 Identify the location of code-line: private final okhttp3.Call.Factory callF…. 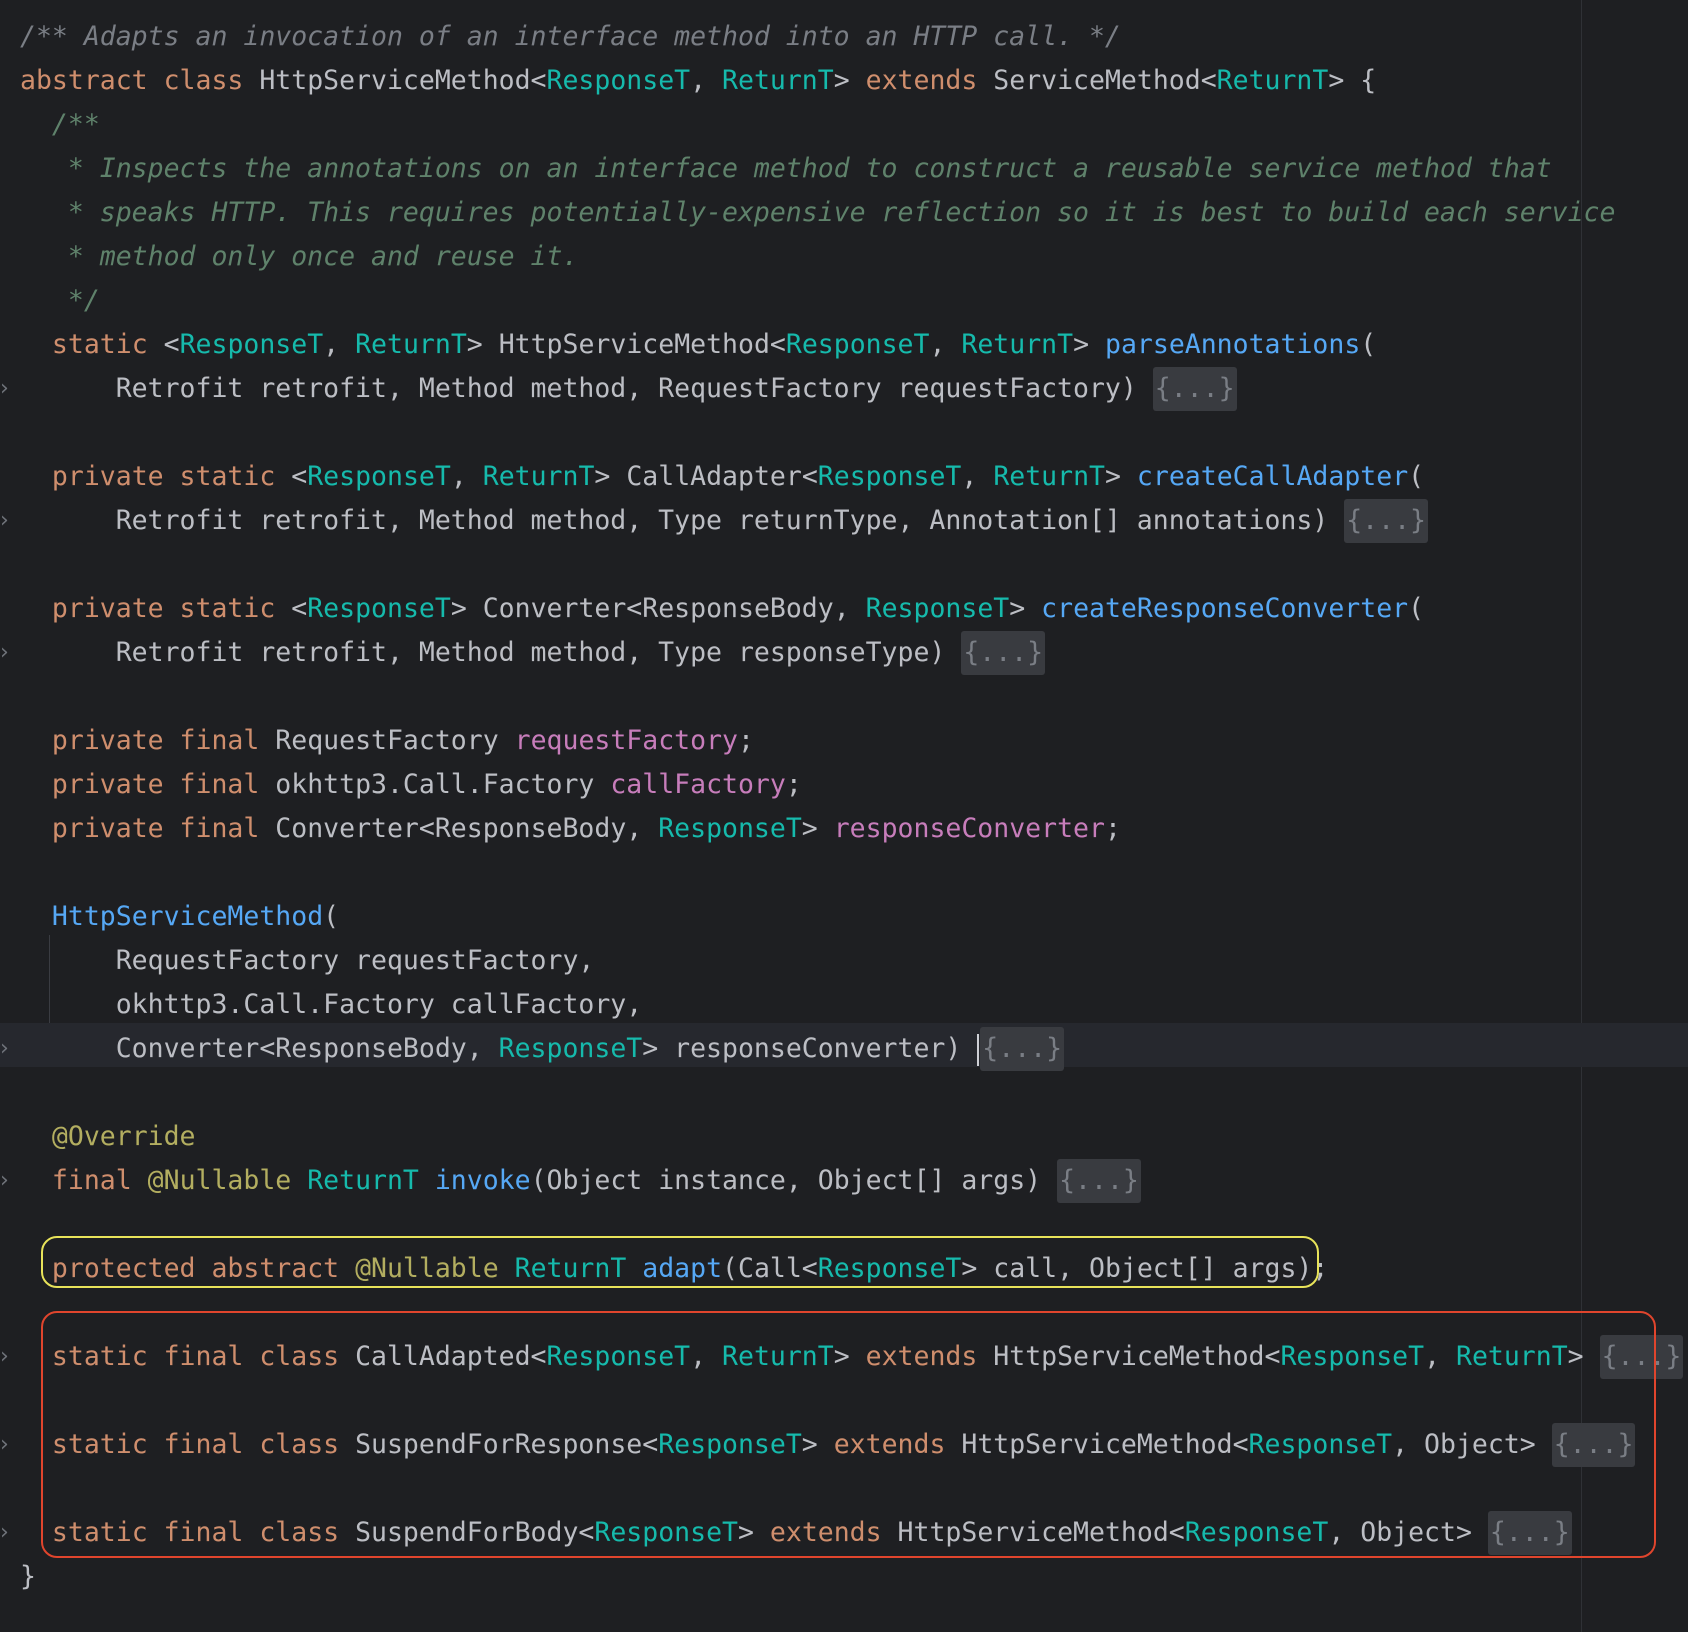
(411, 785).